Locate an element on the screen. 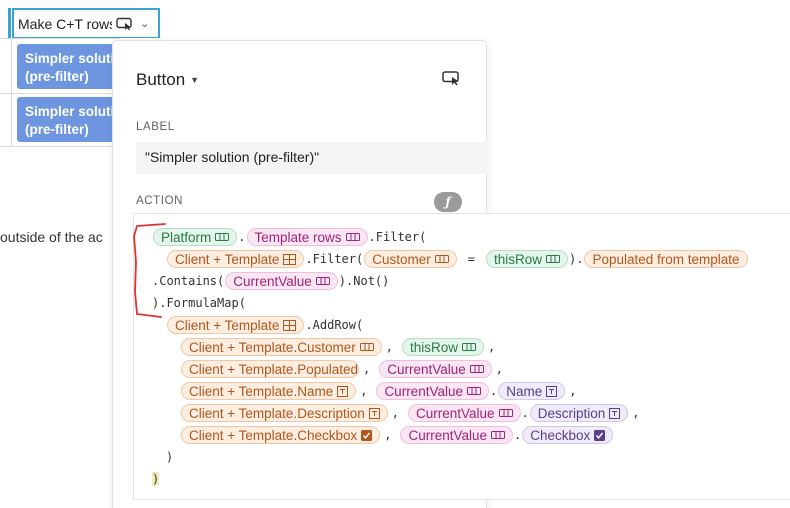 The height and width of the screenshot is (508, 790). formula-chip: Client + Template .Checkbox is located at coordinates (281, 435).